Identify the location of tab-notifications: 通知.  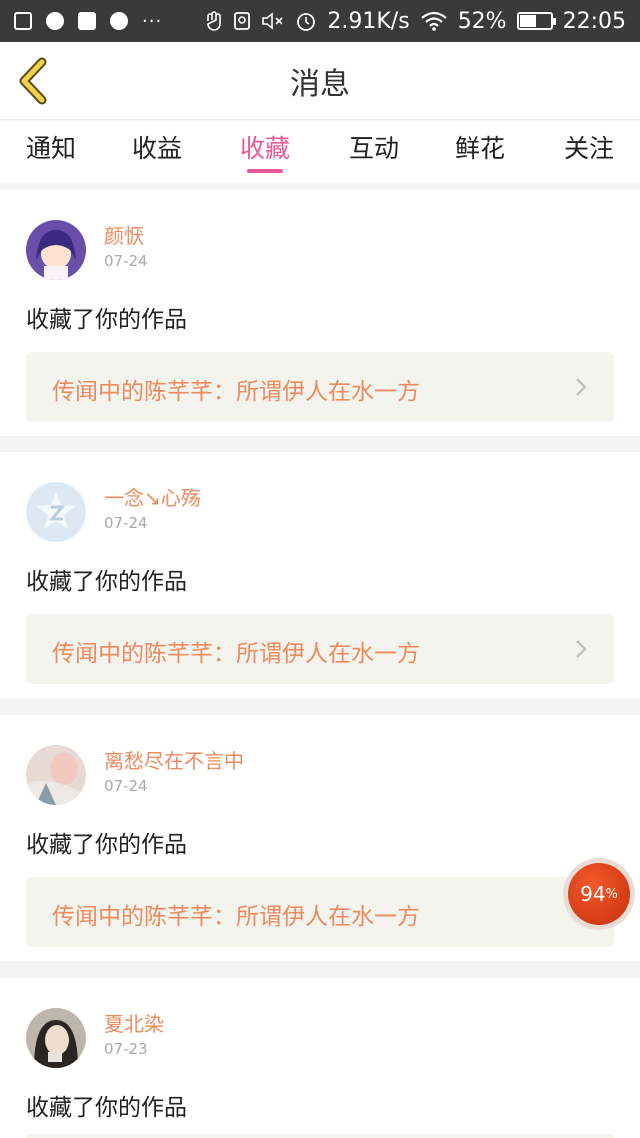
(51, 151).